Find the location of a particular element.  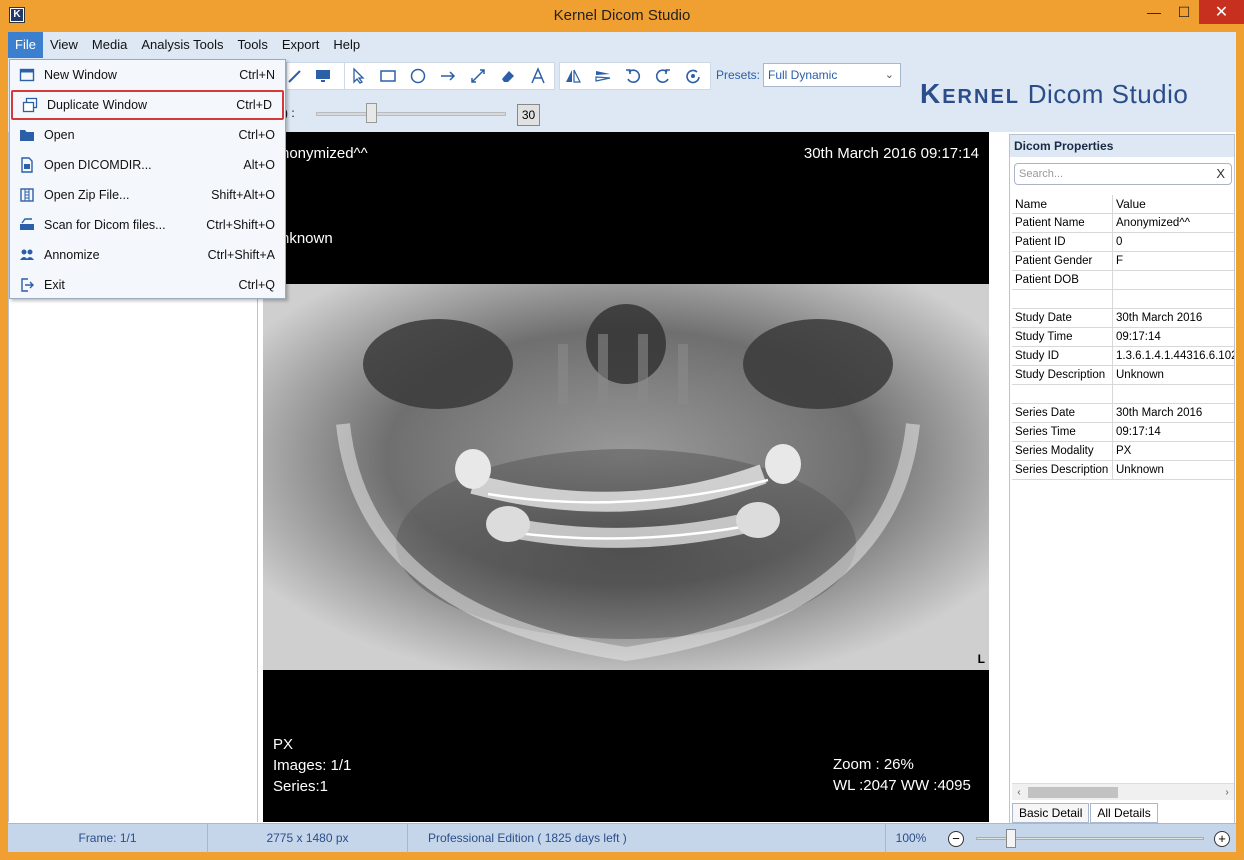

menu-item-open-zip: Open Zip File... Shift+Alt+O is located at coordinates (147, 195).